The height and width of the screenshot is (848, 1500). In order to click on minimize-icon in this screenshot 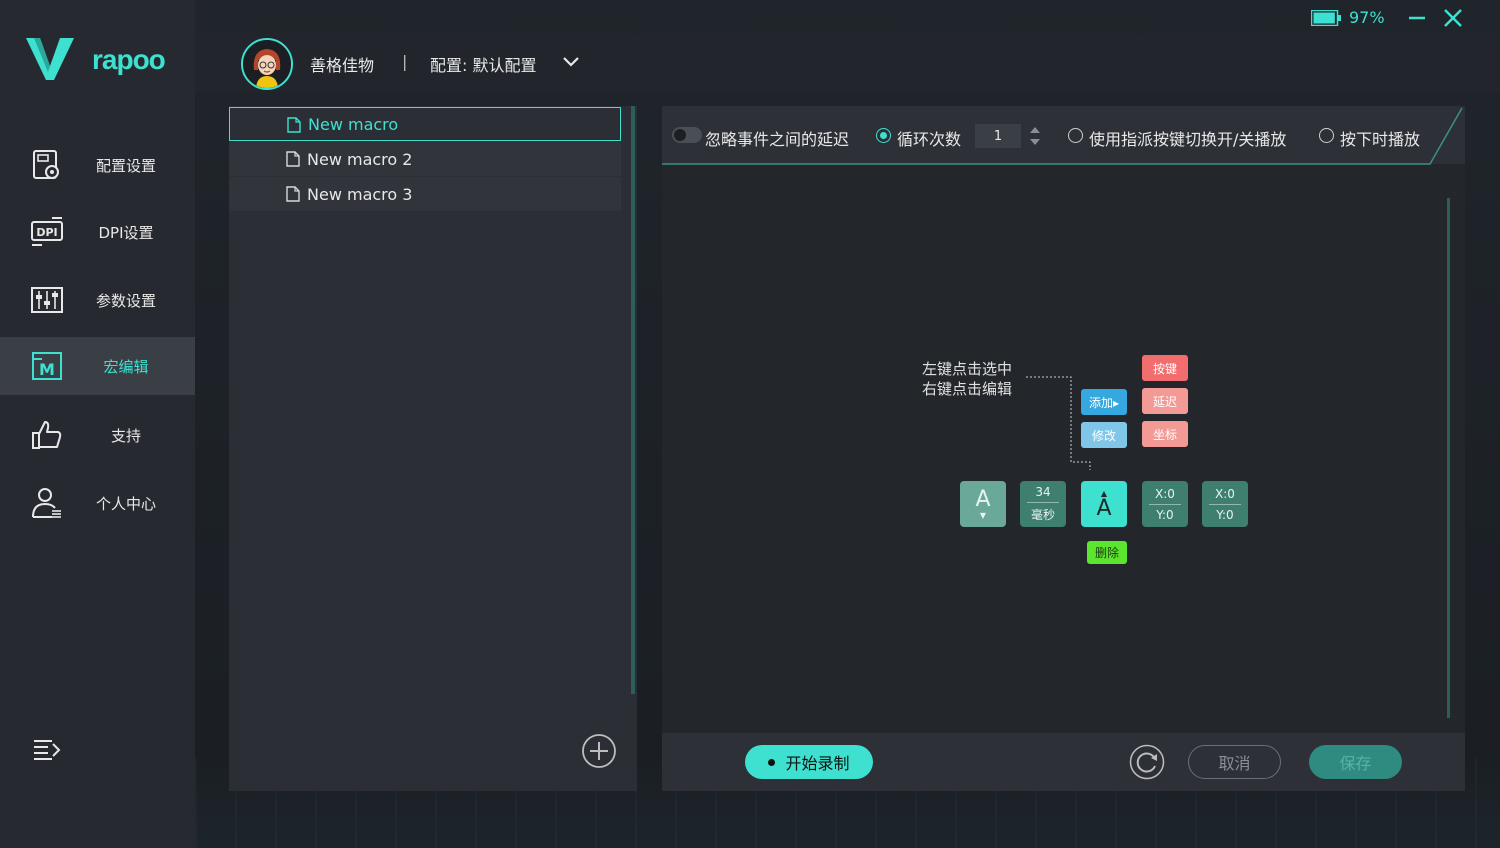, I will do `click(1417, 18)`.